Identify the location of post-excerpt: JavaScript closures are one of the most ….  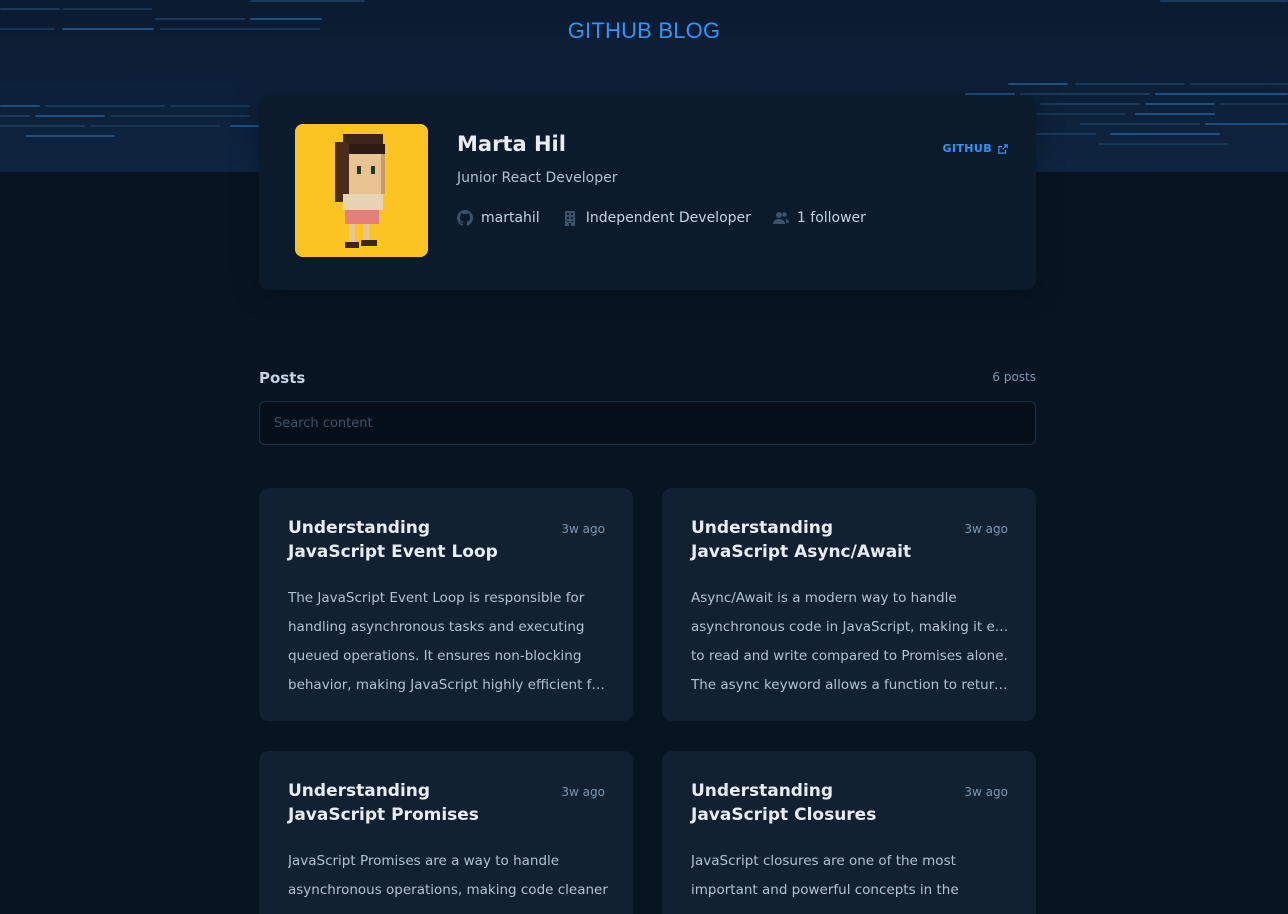
(851, 880).